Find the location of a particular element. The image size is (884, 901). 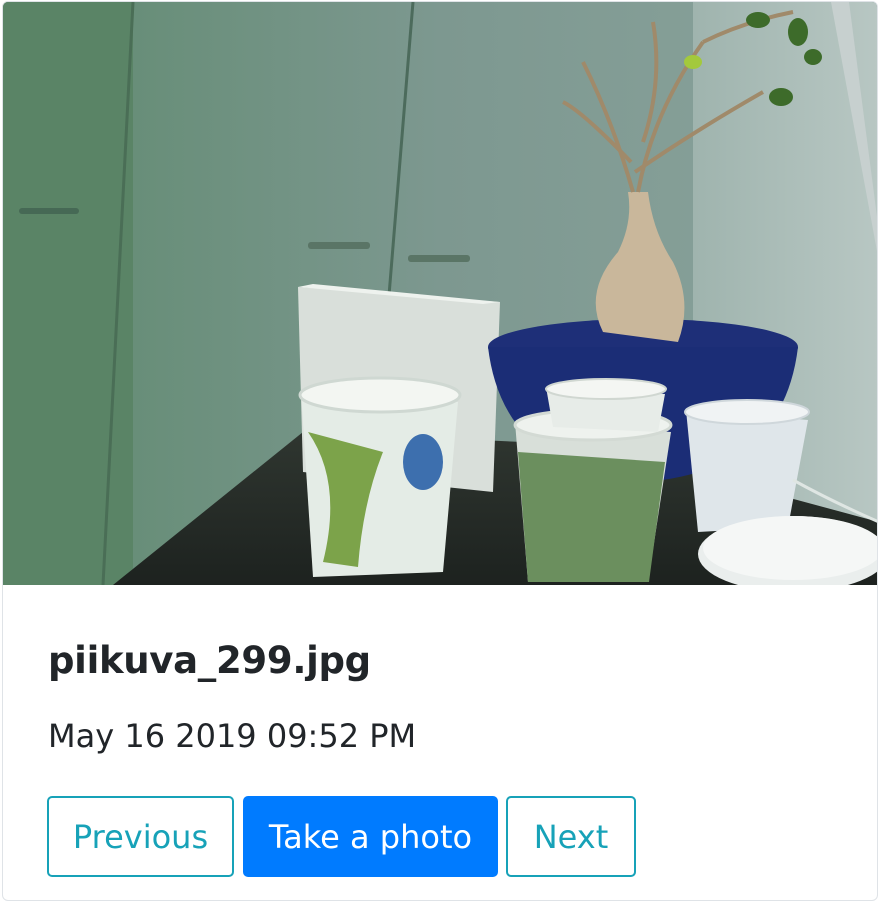

next-button: Next is located at coordinates (571, 836).